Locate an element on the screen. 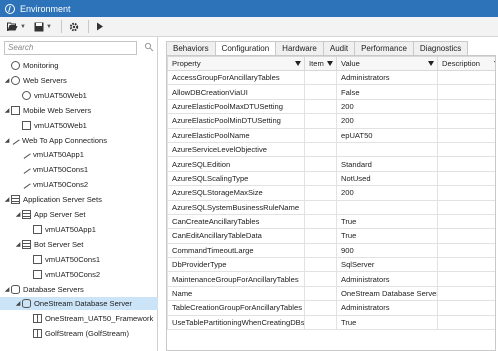  tree-node: vmUAT50App1 is located at coordinates (79, 229).